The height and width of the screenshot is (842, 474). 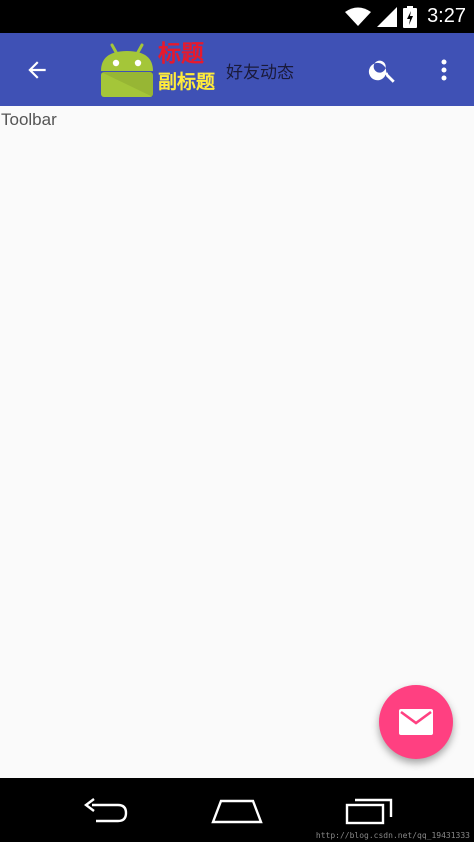 I want to click on email-icon, so click(x=416, y=722).